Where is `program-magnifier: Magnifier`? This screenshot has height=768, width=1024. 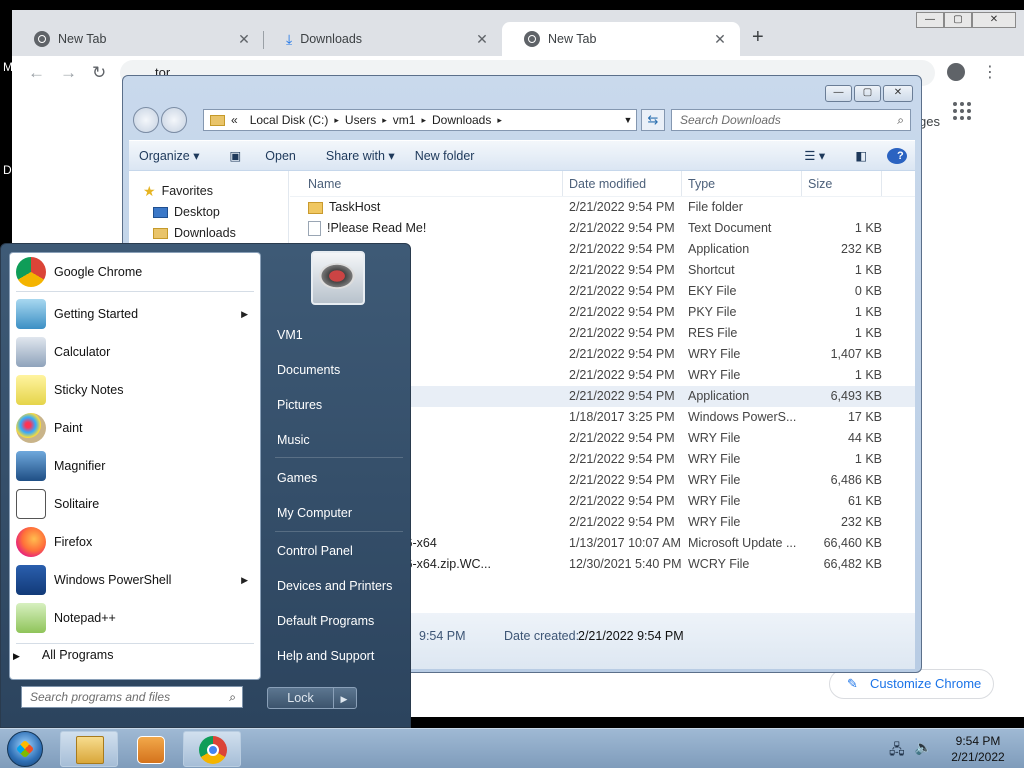
program-magnifier: Magnifier is located at coordinates (135, 466).